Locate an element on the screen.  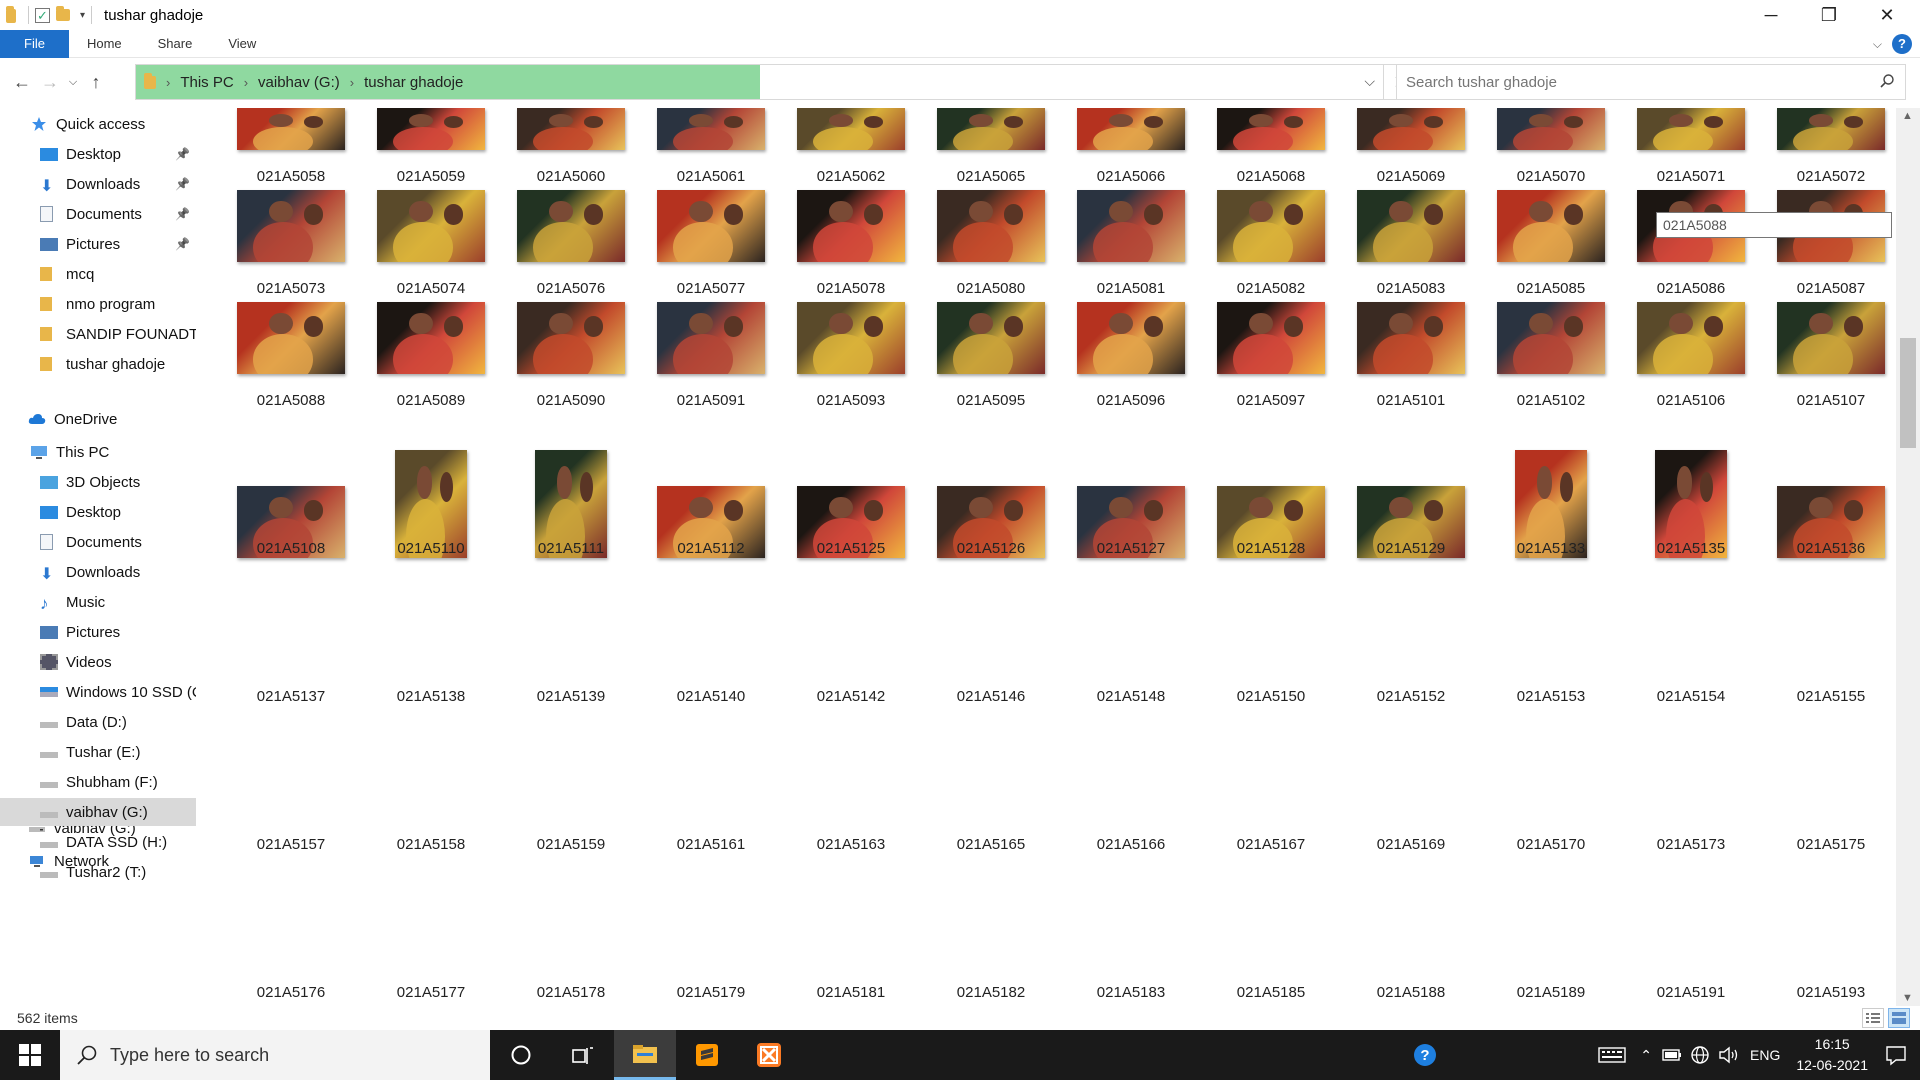
sidebar-item-quick-5: nmo program is located at coordinates (98, 304).